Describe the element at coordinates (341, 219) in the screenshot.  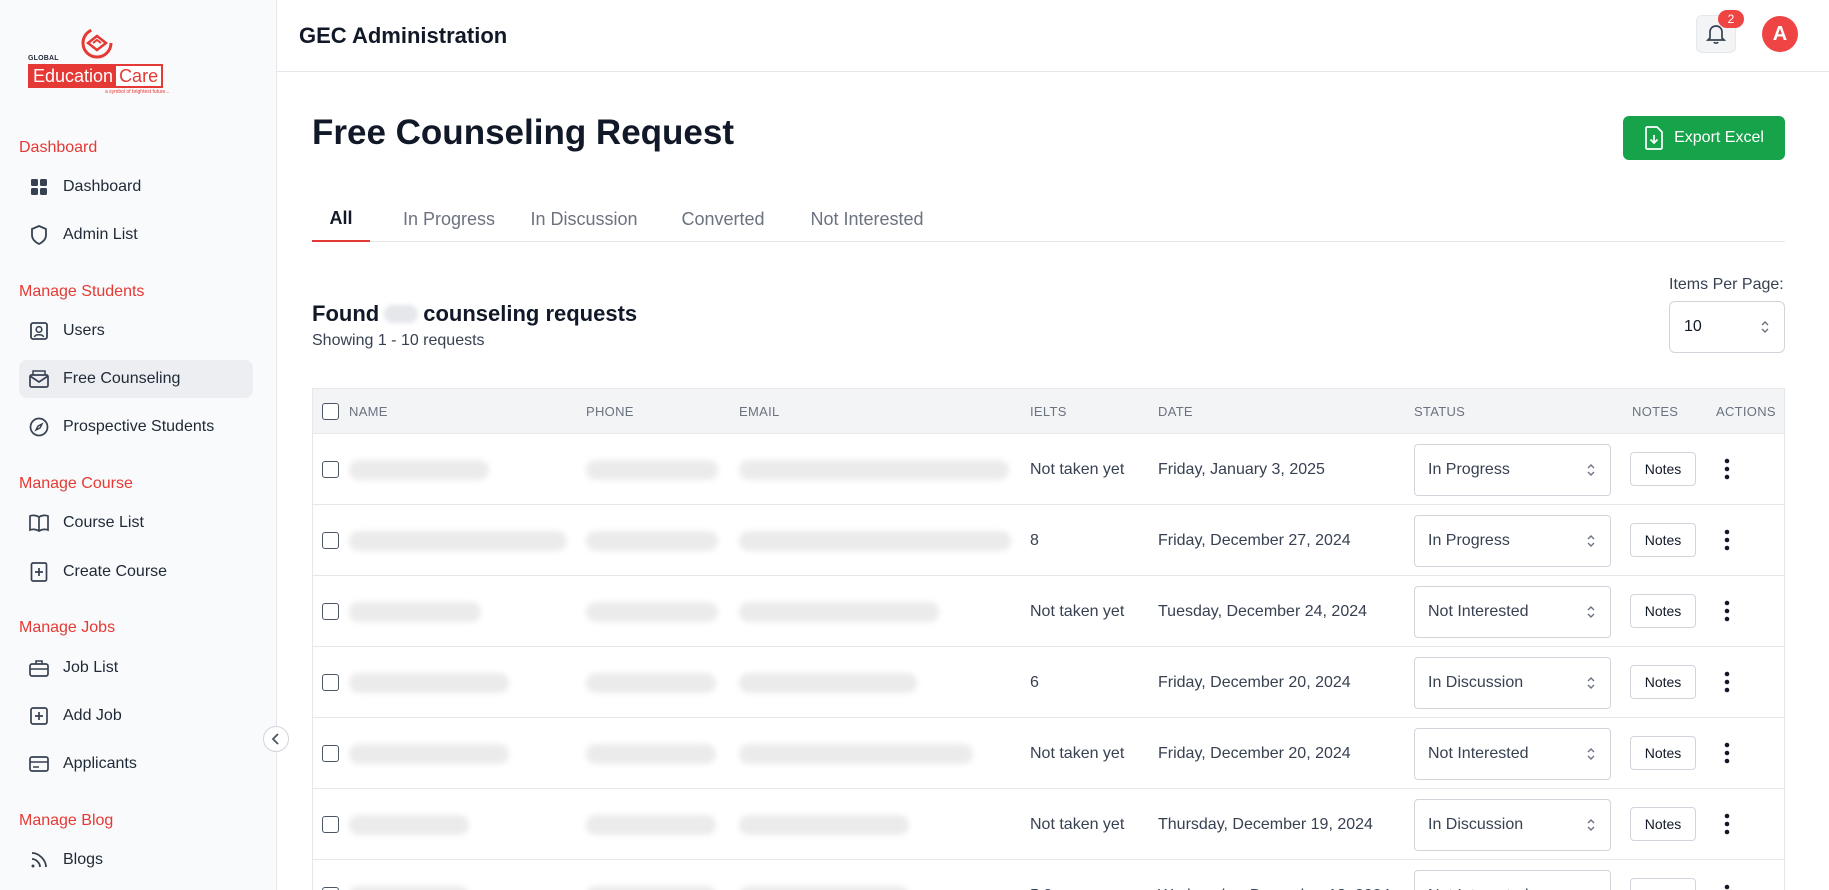
I see `tab-all: All` at that location.